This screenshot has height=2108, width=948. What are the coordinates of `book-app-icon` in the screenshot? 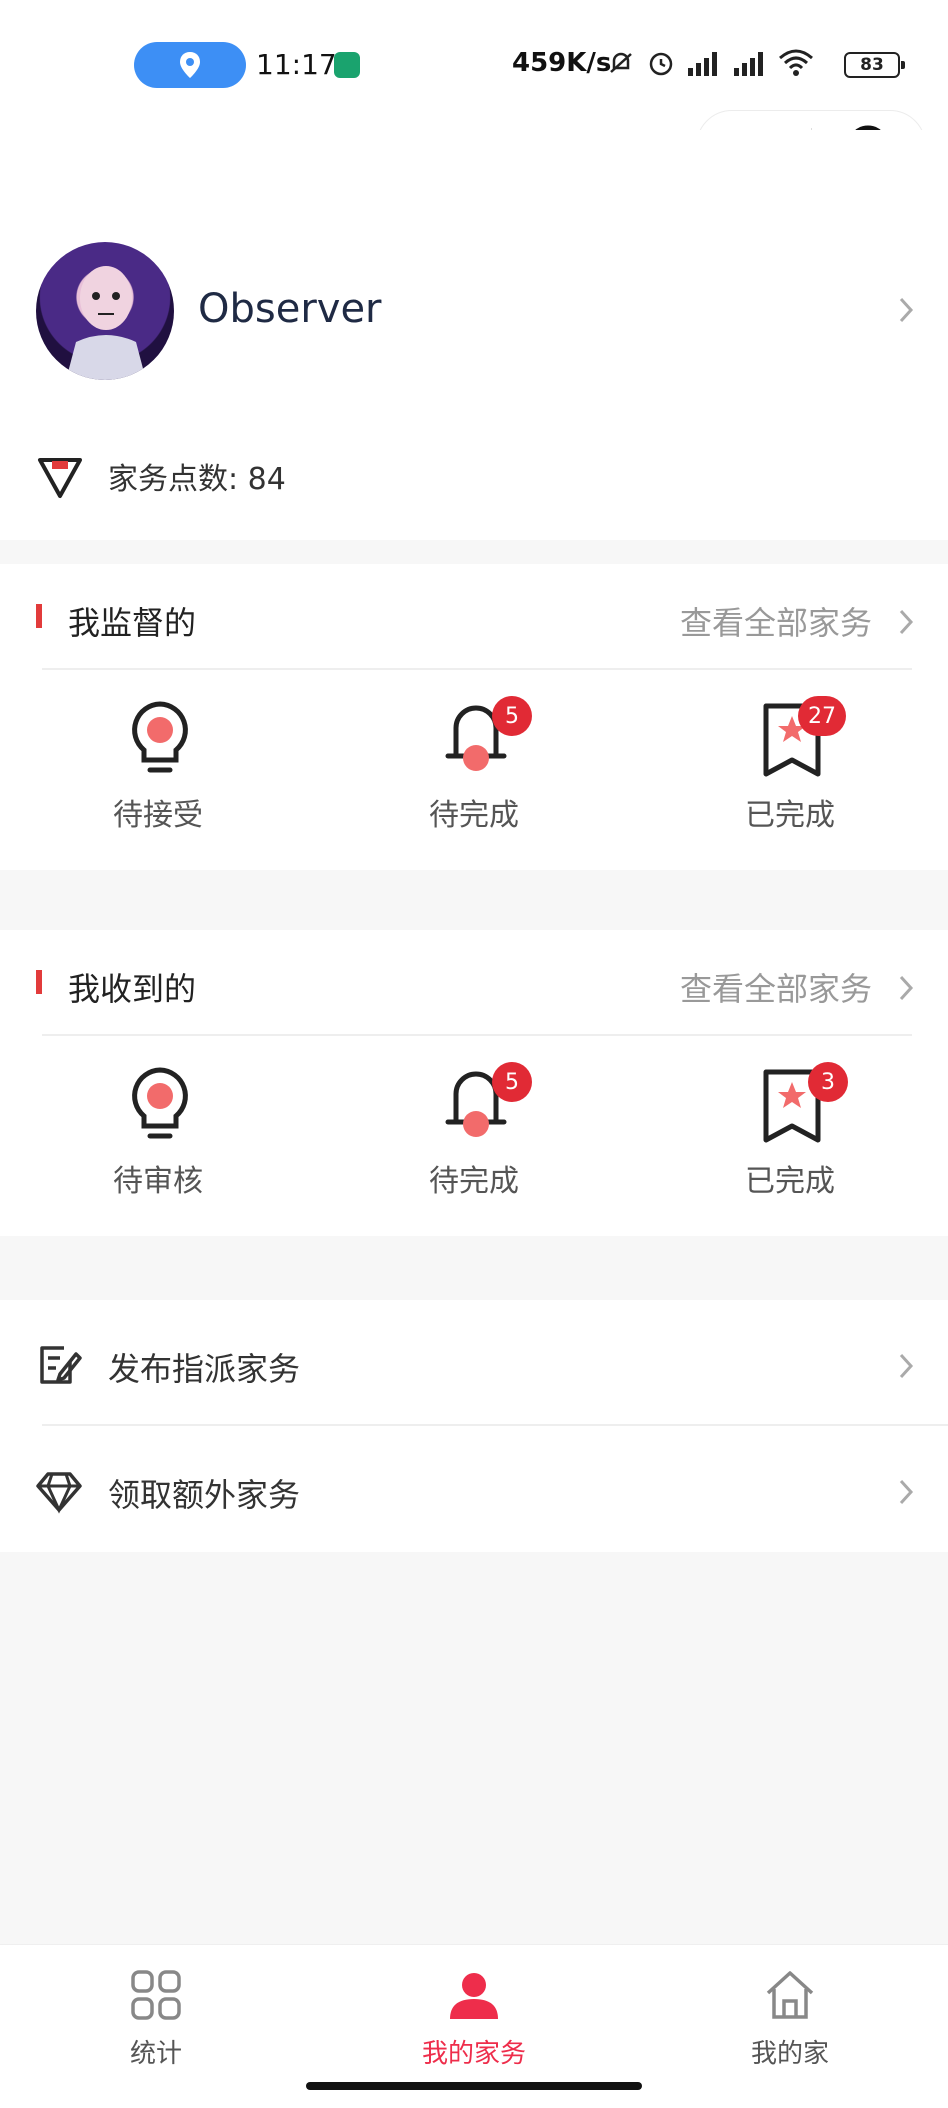 It's located at (347, 65).